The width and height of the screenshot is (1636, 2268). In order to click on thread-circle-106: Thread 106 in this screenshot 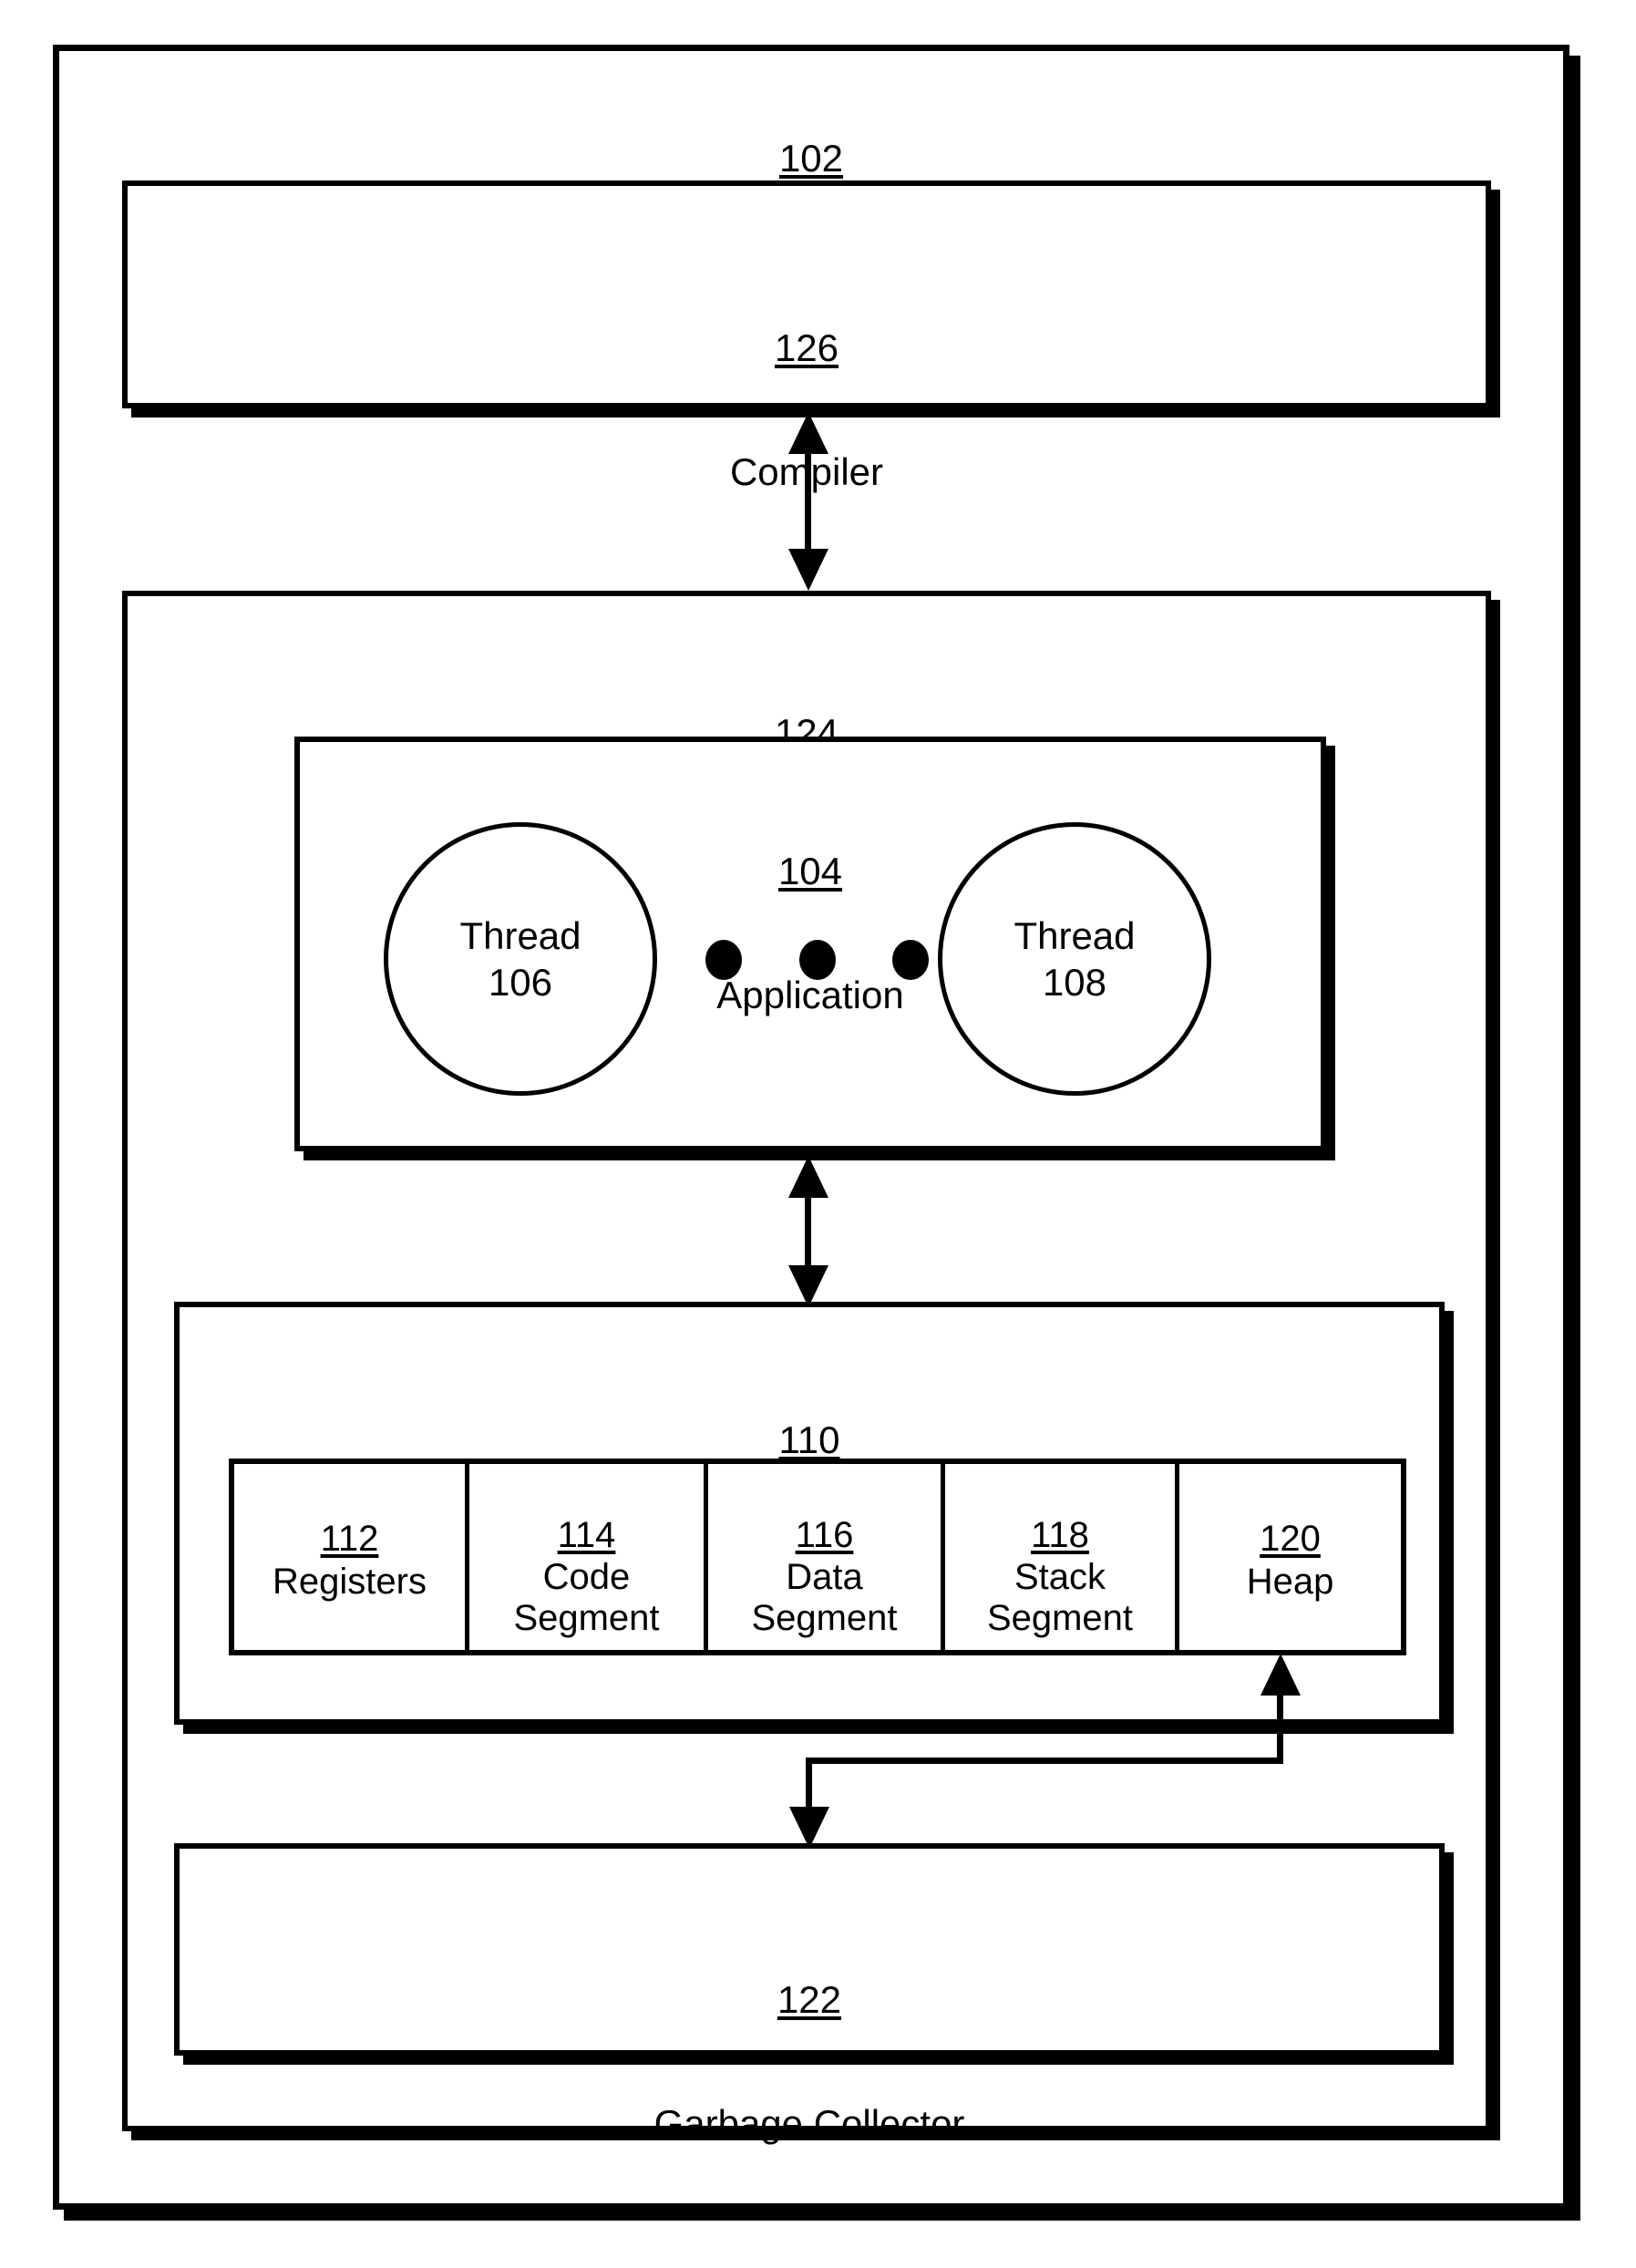, I will do `click(520, 959)`.